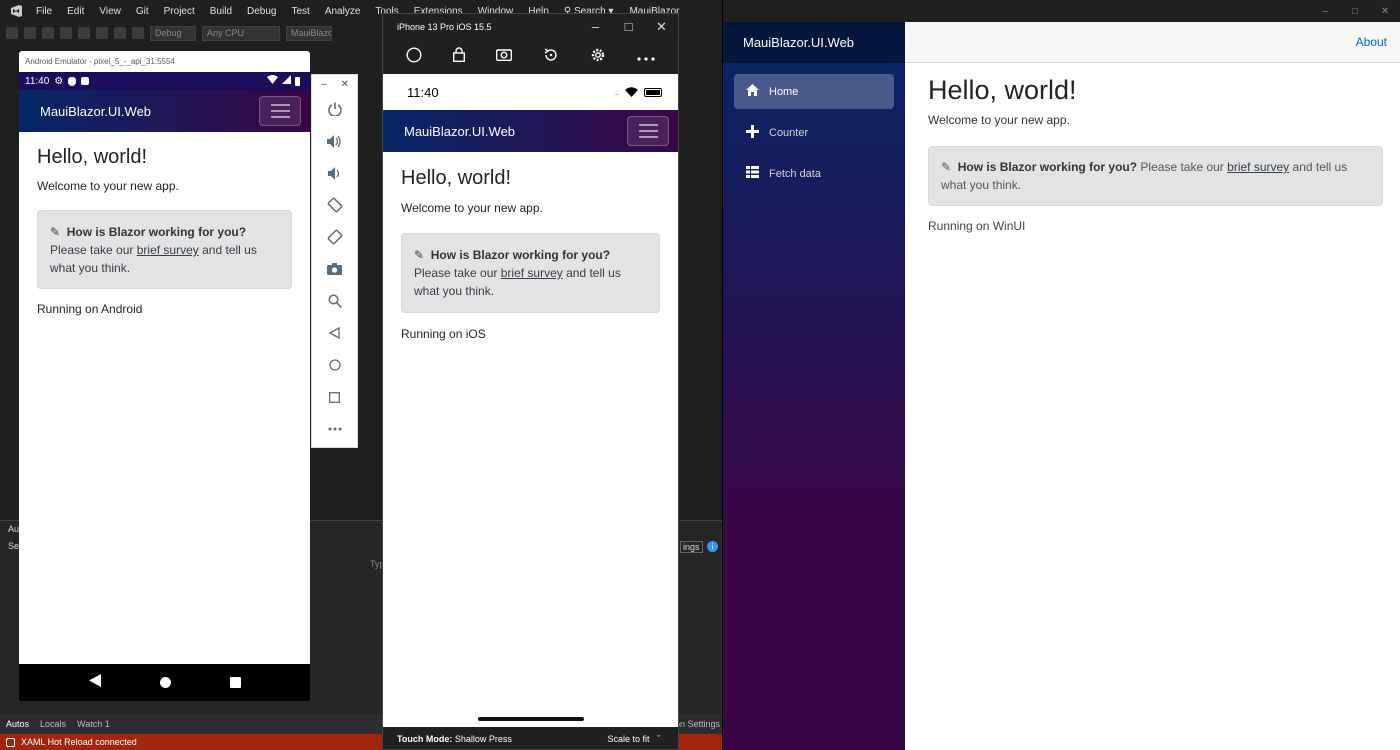 The height and width of the screenshot is (750, 1400). I want to click on iphone-running-text: Running on iOS, so click(443, 334).